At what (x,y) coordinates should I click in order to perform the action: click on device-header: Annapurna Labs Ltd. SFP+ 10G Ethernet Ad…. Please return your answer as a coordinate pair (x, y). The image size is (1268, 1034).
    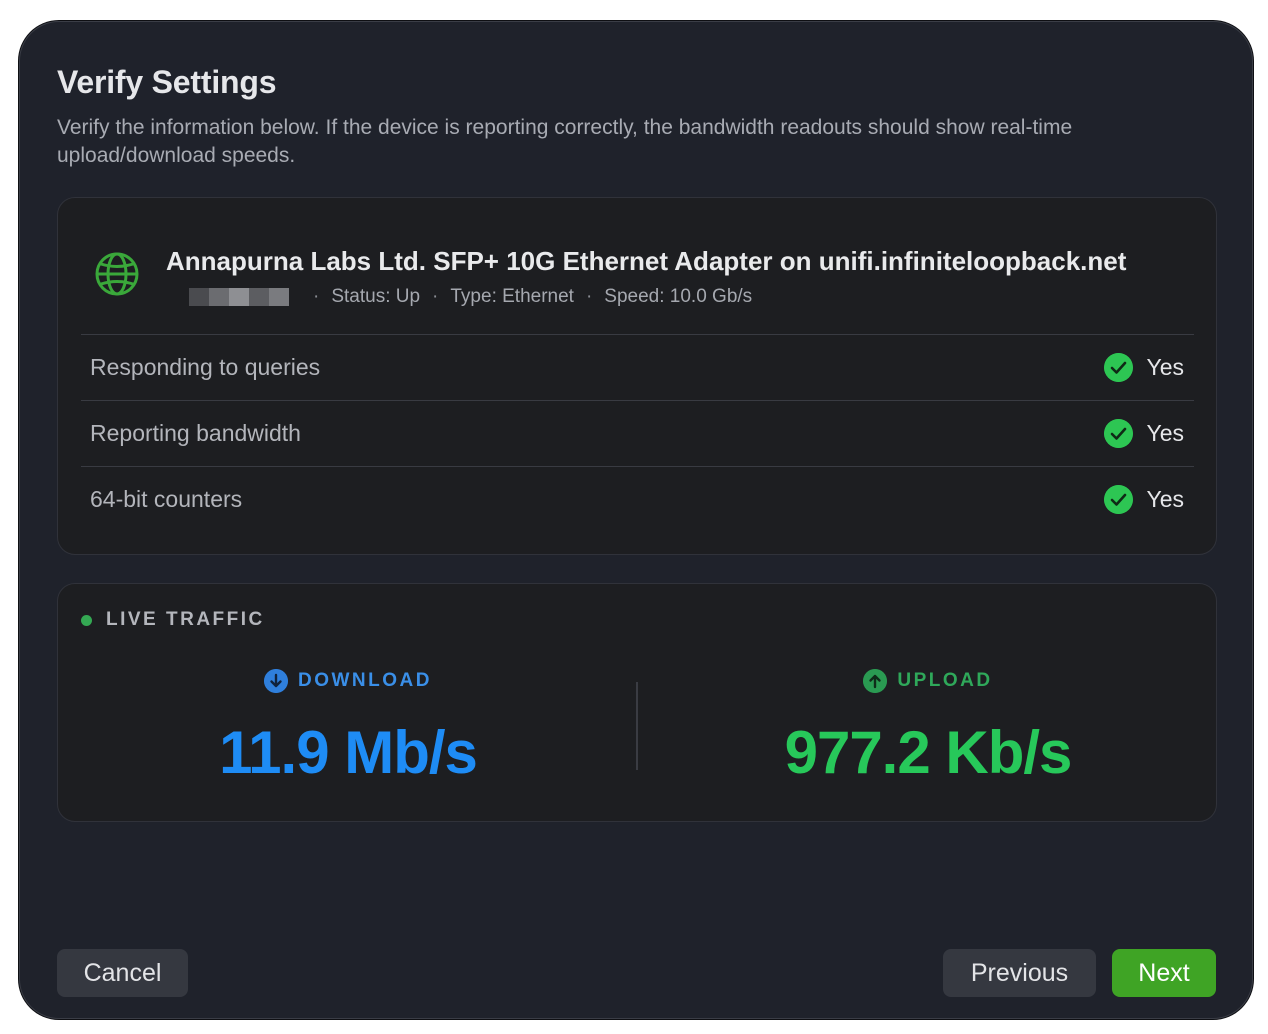
    Looking at the image, I should click on (637, 266).